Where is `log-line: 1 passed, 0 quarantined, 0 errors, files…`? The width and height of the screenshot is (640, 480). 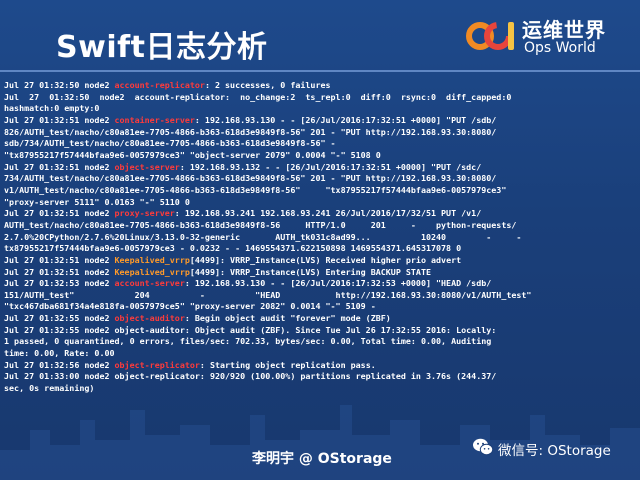 log-line: 1 passed, 0 quarantined, 0 errors, files… is located at coordinates (320, 342).